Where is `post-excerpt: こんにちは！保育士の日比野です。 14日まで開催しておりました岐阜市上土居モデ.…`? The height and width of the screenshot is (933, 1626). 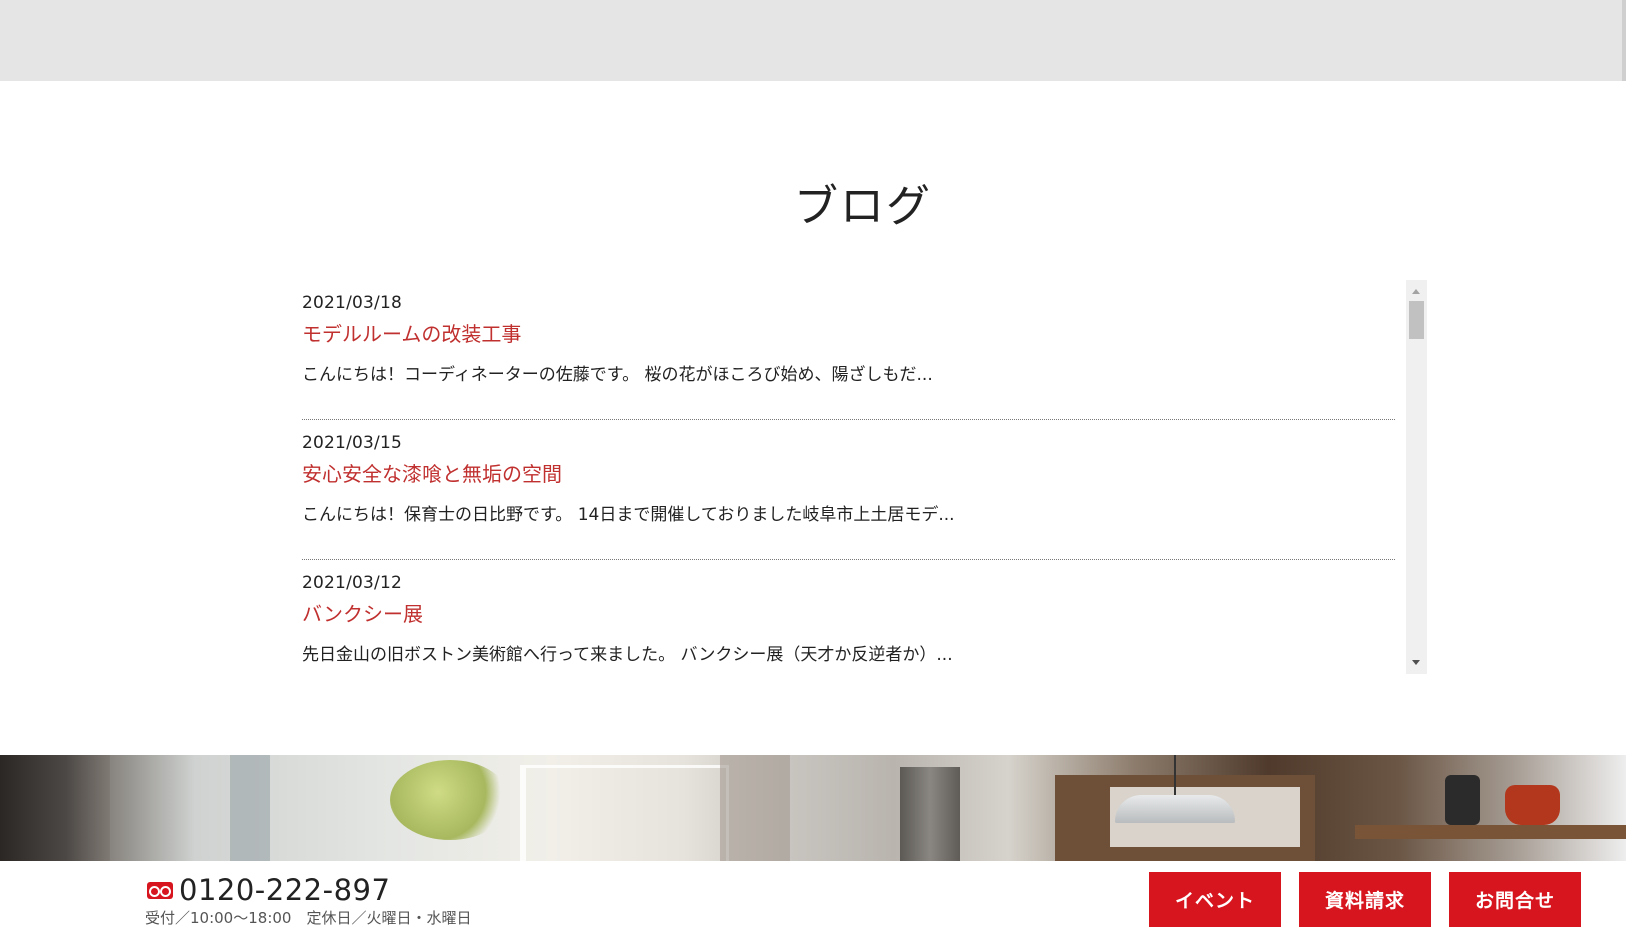
post-excerpt: こんにちは！保育士の日比野です。 14日まで開催しておりました岐阜市上土居モデ.… is located at coordinates (628, 515).